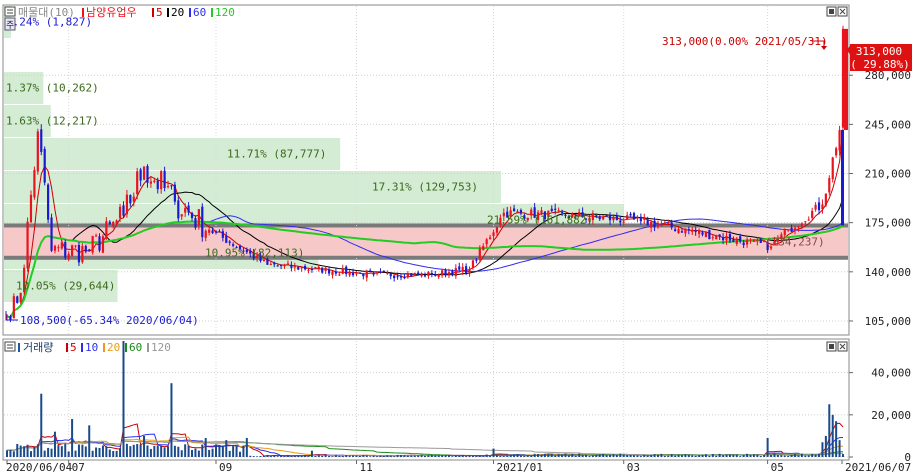 This screenshot has height=475, width=915. I want to click on vol-profile-legend: 매물대(10), so click(46, 12).